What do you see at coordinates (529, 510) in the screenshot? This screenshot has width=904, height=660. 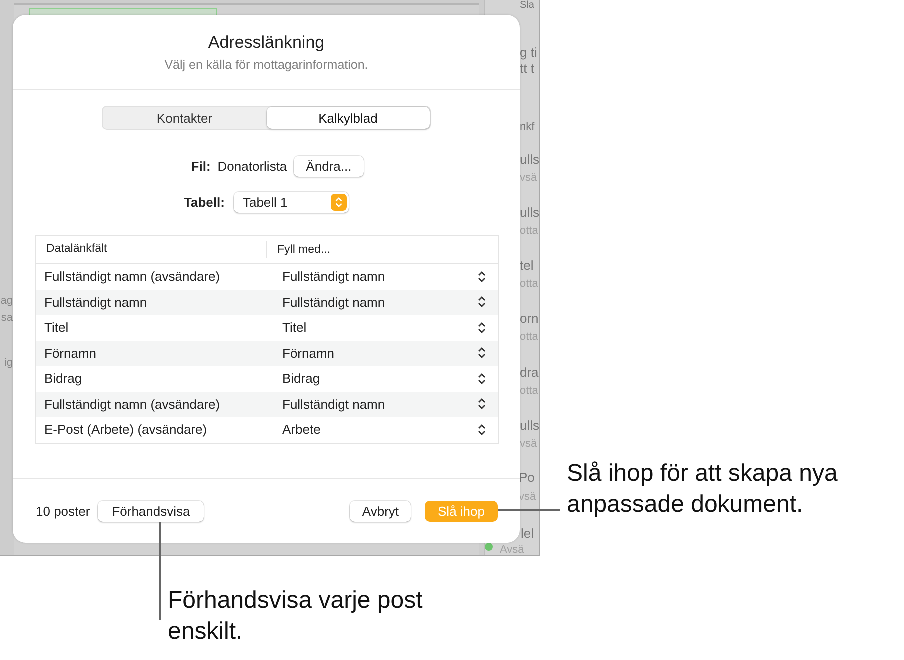 I see `leader-line` at bounding box center [529, 510].